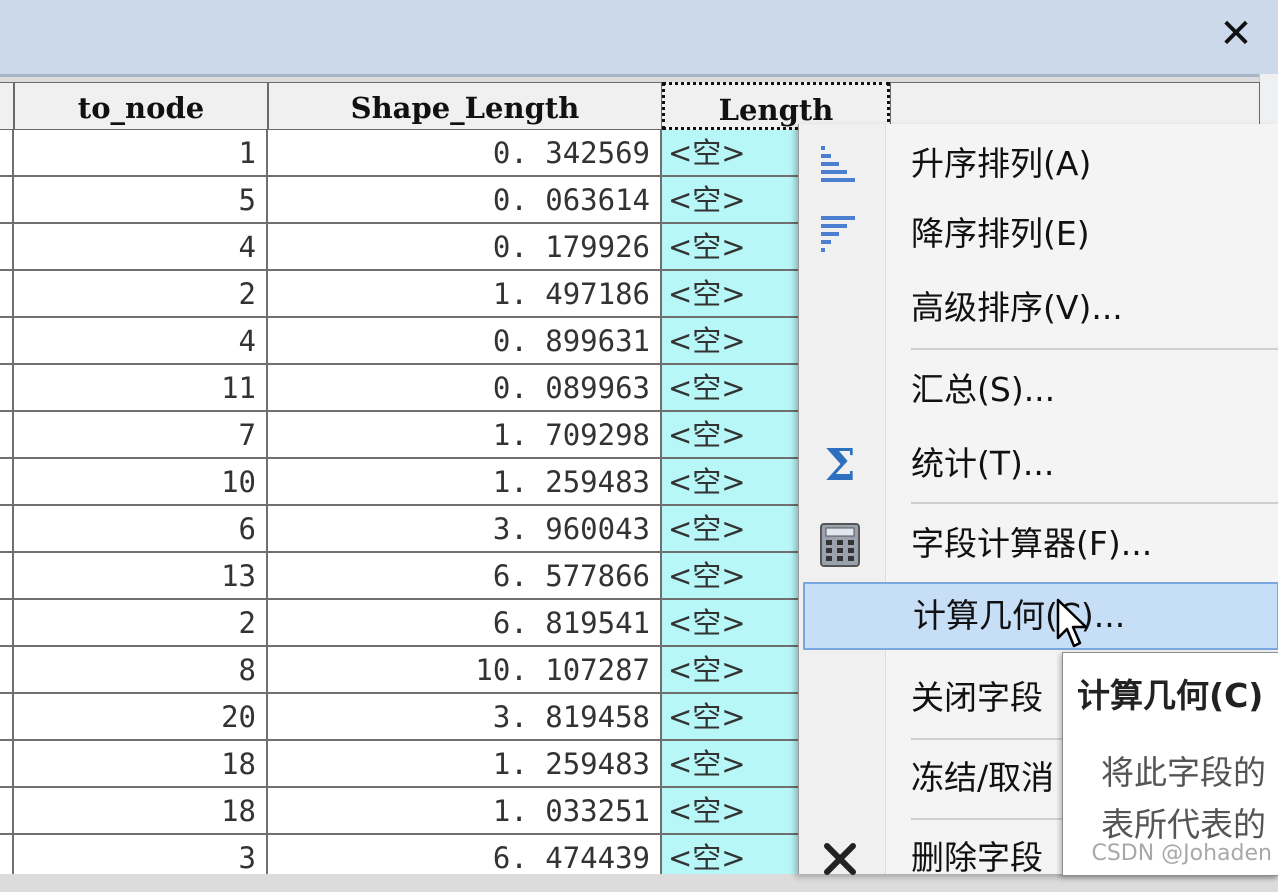  Describe the element at coordinates (639, 38) in the screenshot. I see `window-title-bar: ✕` at that location.